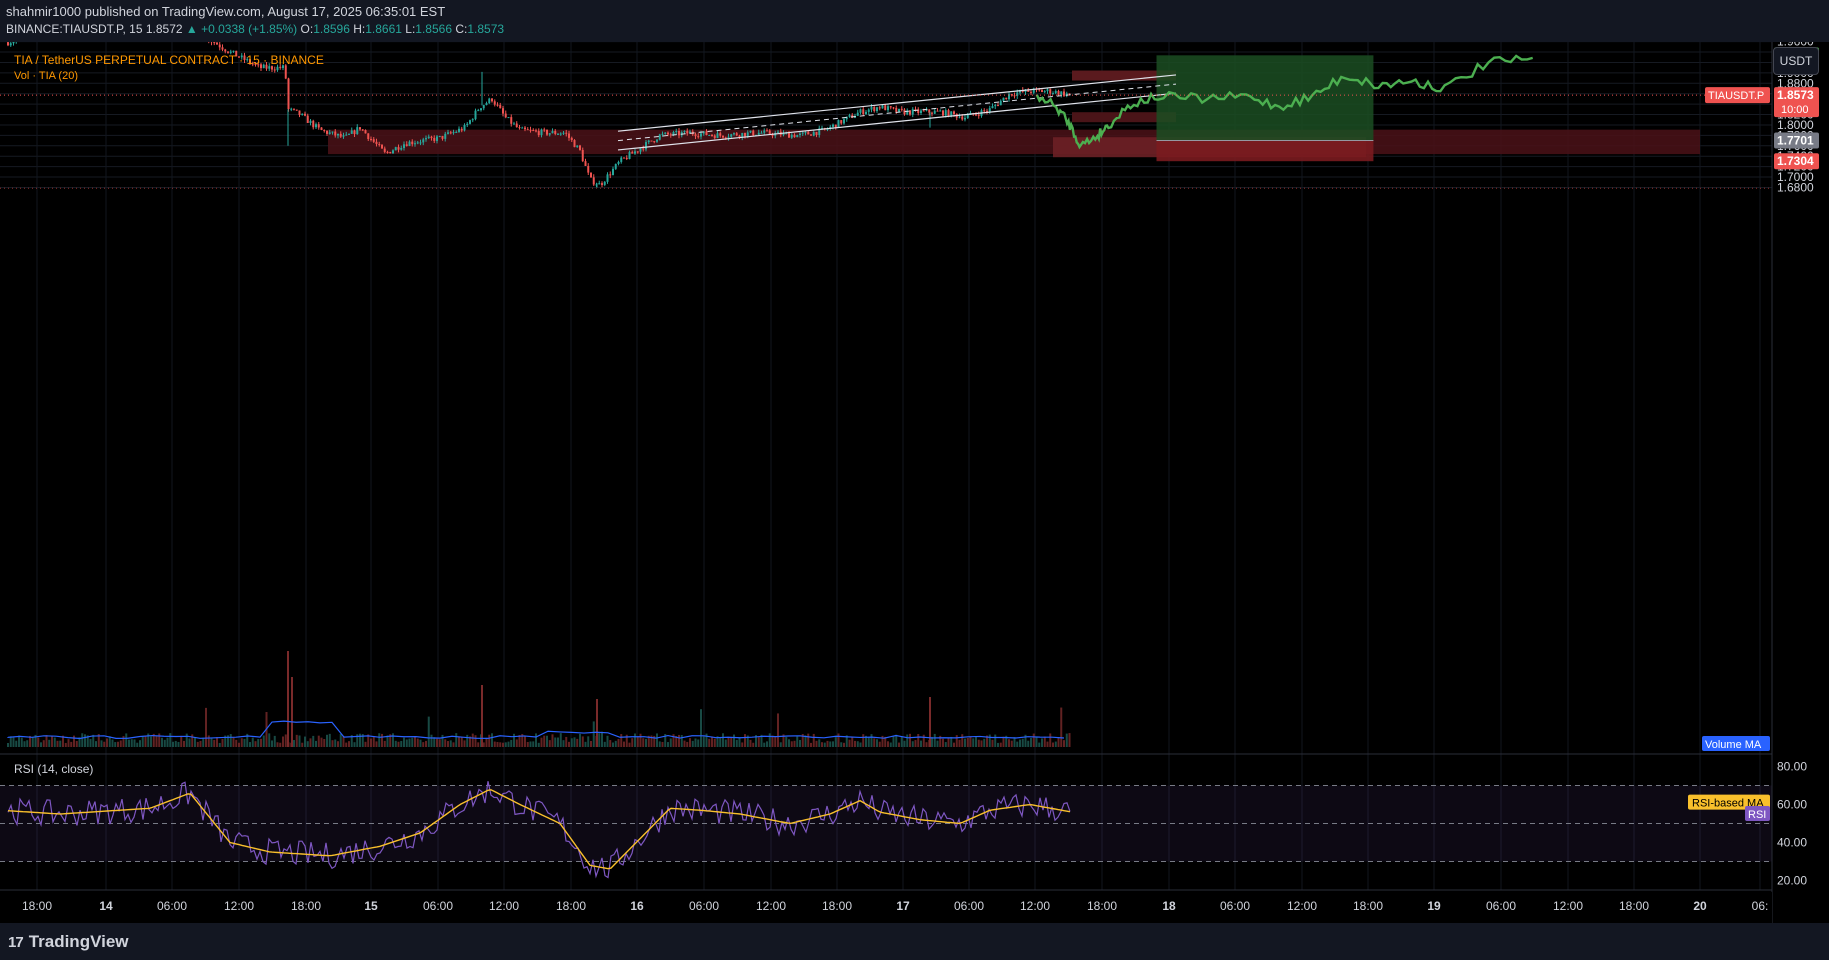 Image resolution: width=1829 pixels, height=960 pixels. Describe the element at coordinates (74, 29) in the screenshot. I see `symbol-name: BINANCE:TIAUSDT.P, 15` at that location.